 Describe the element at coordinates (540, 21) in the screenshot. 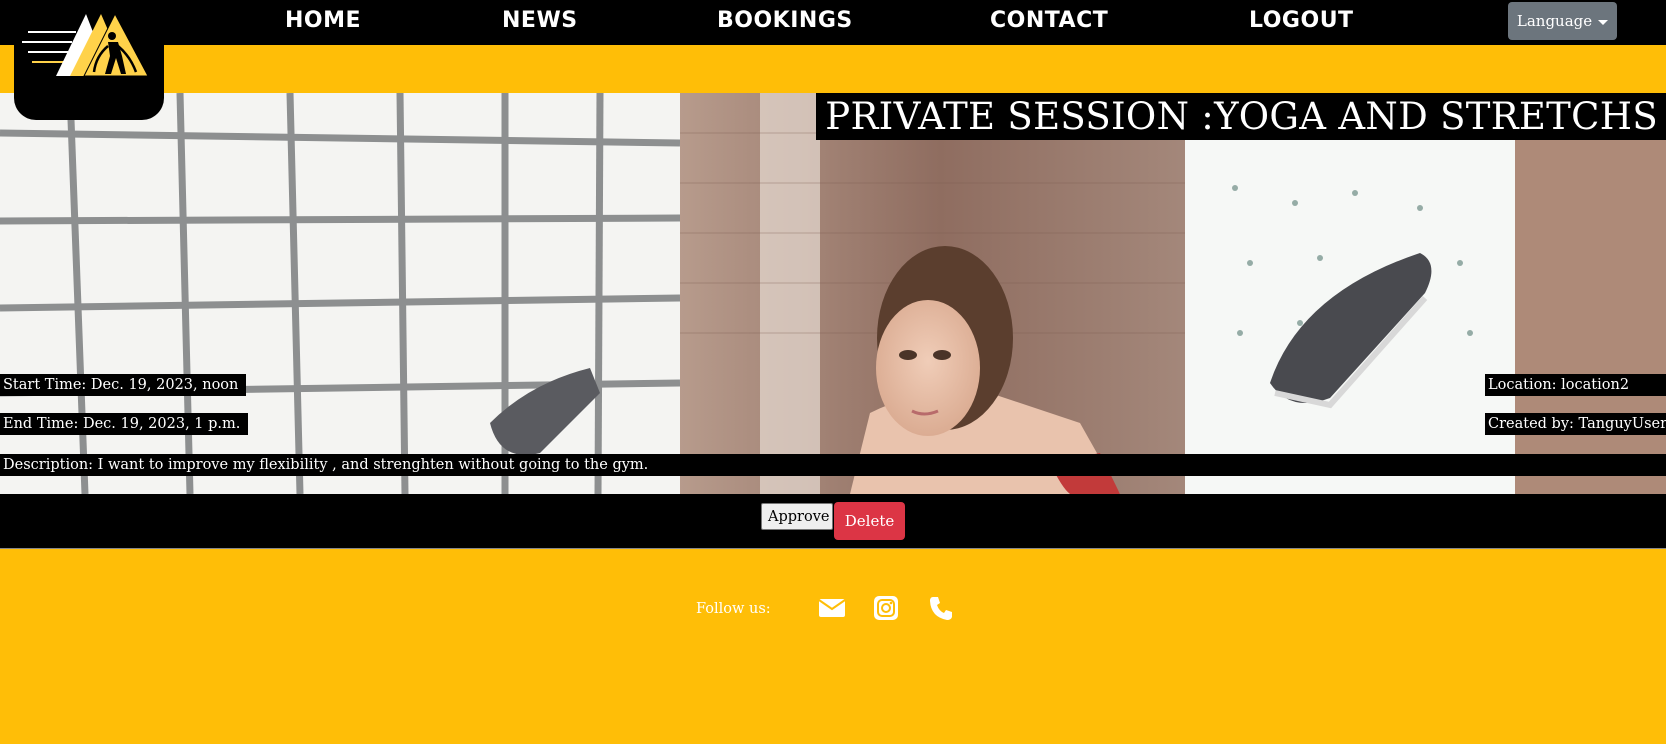

I see `nav-news-link: NEWS` at that location.